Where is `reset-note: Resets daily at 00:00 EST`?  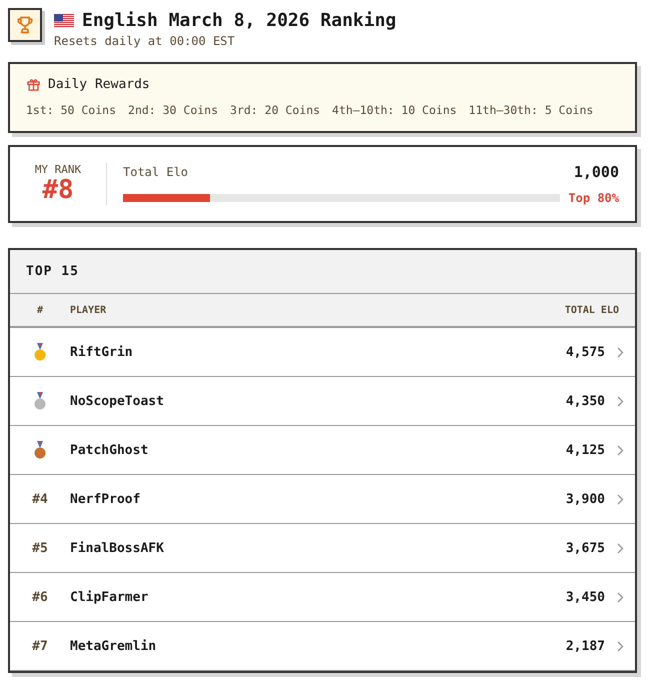 reset-note: Resets daily at 00:00 EST is located at coordinates (145, 41).